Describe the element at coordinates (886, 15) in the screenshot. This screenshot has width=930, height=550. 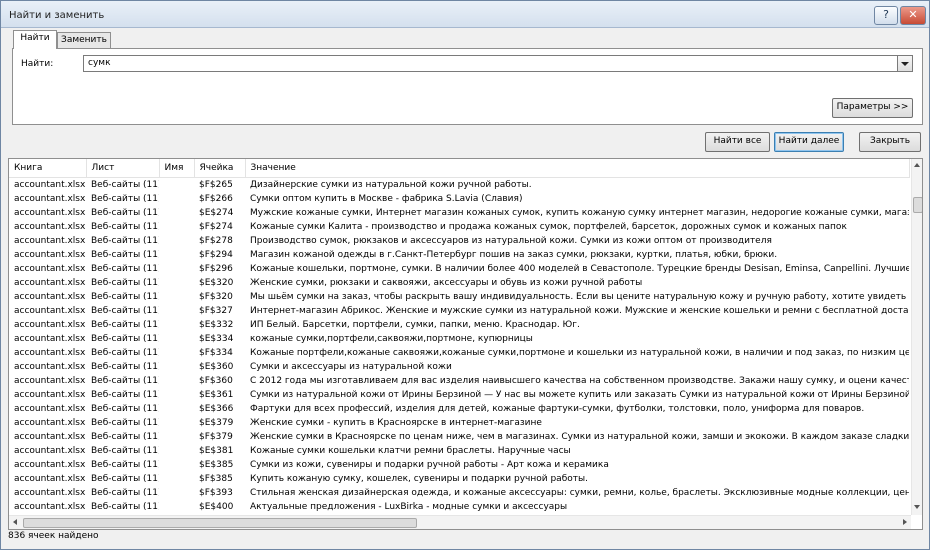
I see `help-button: ?` at that location.